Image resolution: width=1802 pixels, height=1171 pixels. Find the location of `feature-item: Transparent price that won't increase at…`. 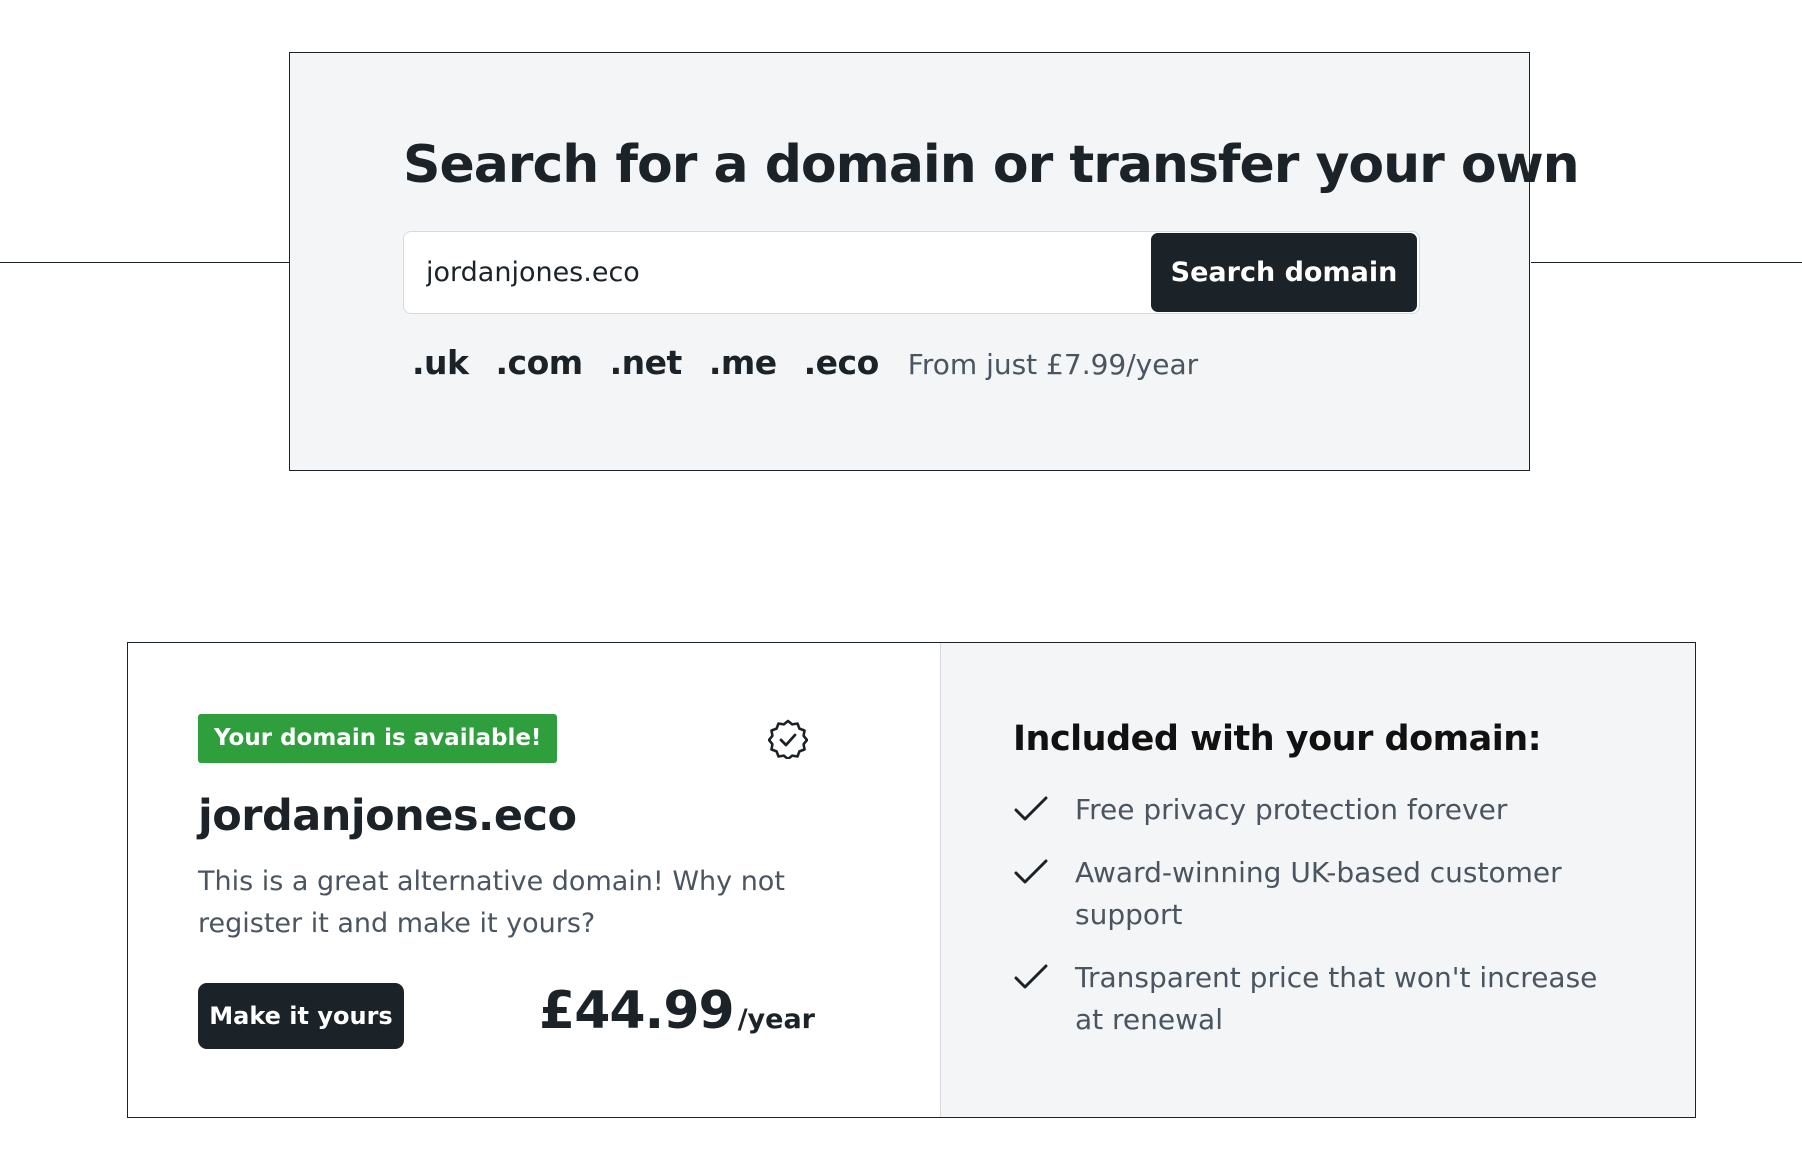

feature-item: Transparent price that won't increase at… is located at coordinates (1323, 999).